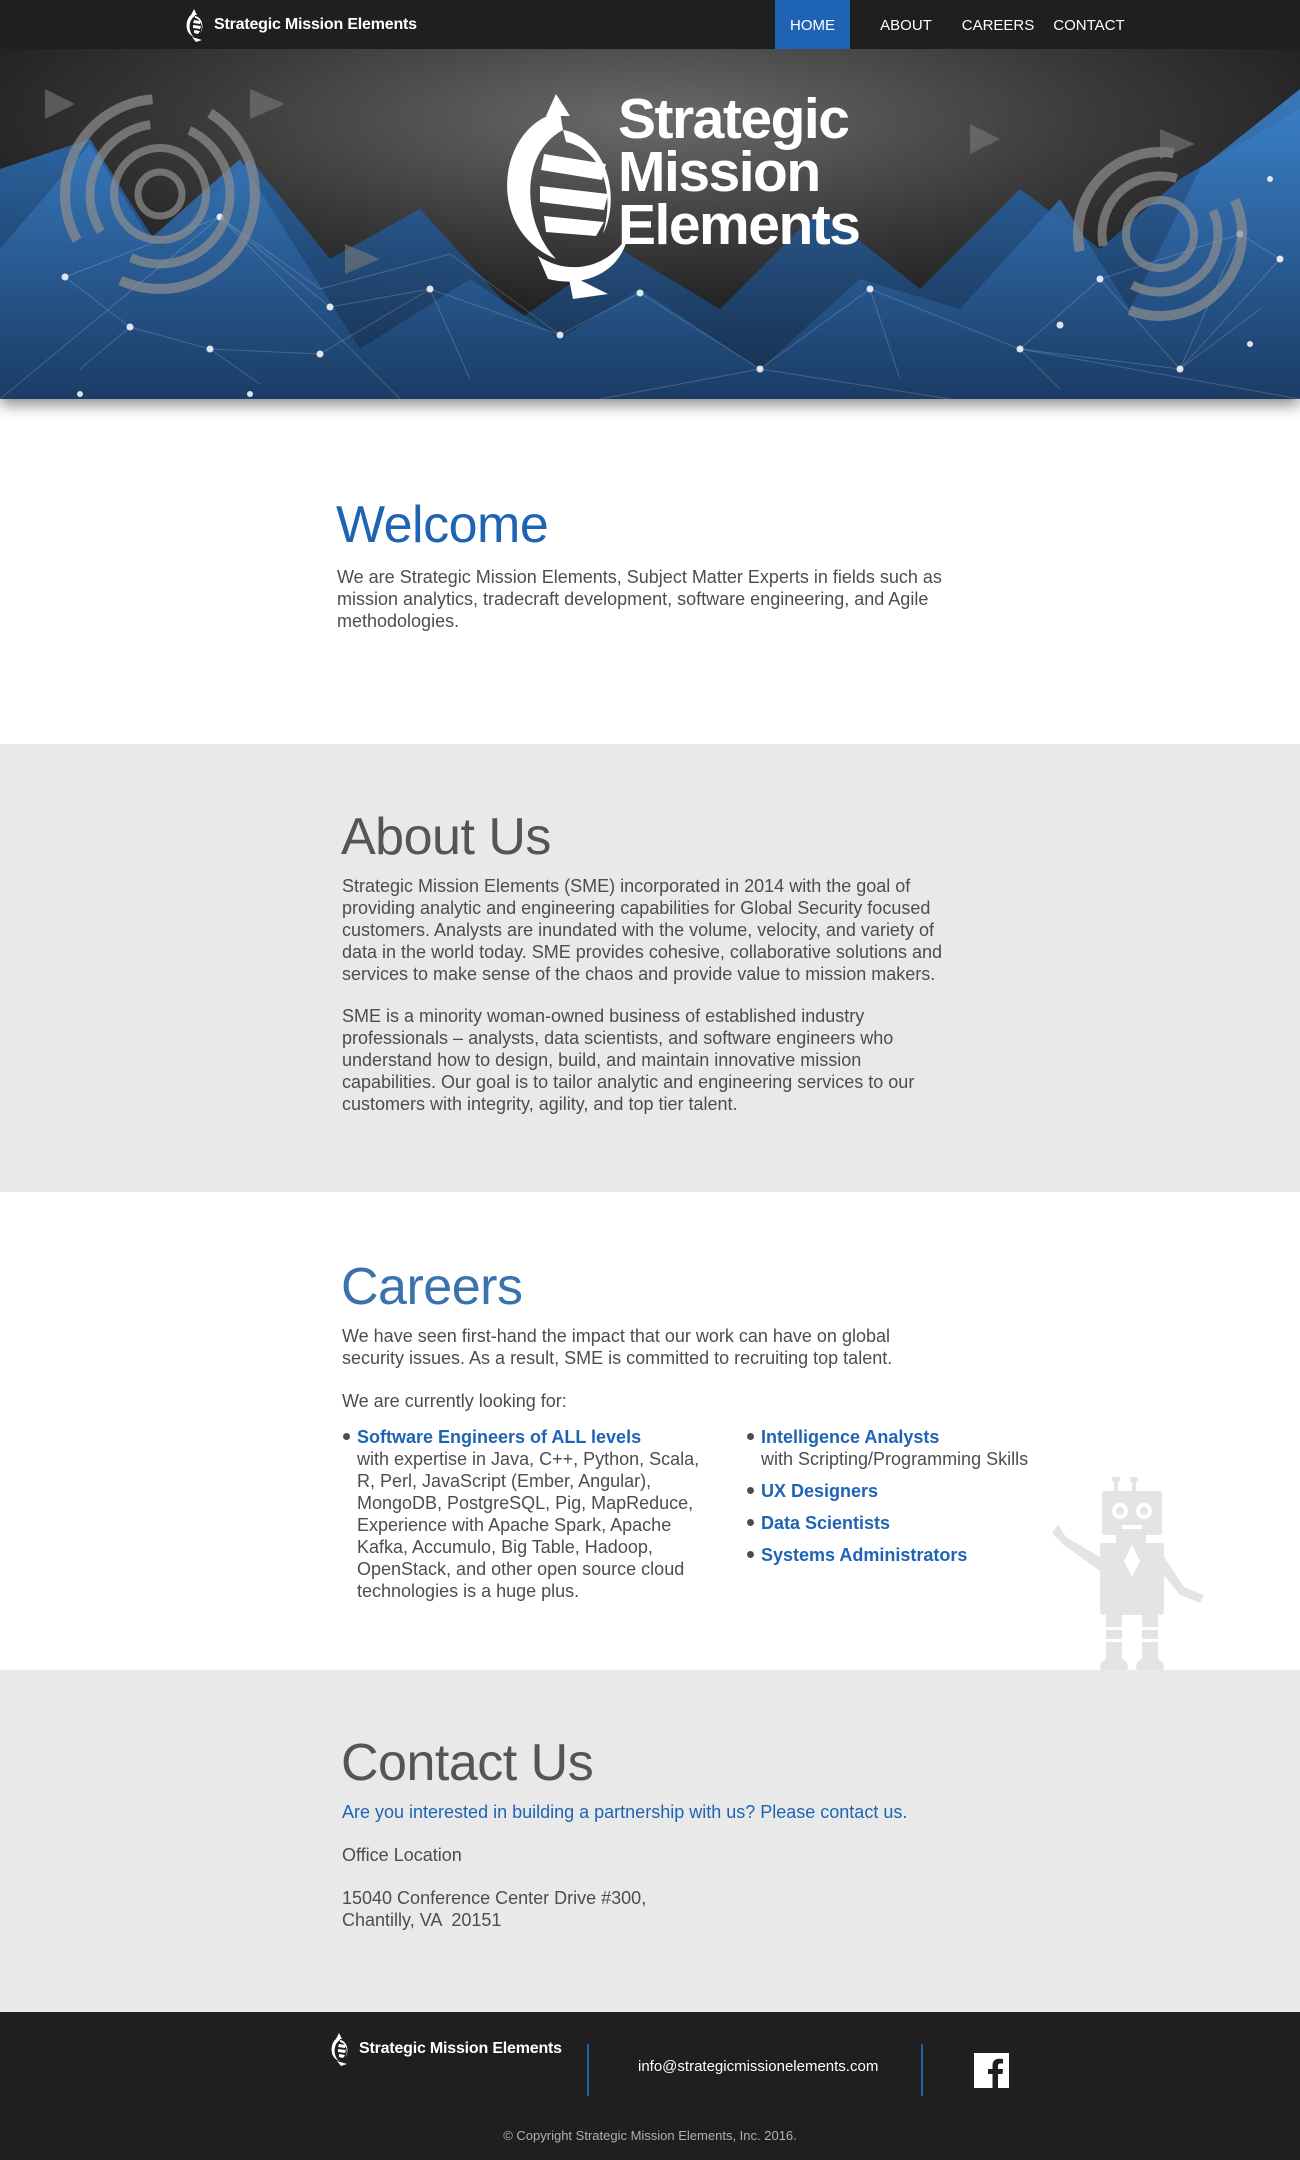 This screenshot has height=2160, width=1300. I want to click on hero-title: Strategic Mission Elements, so click(739, 172).